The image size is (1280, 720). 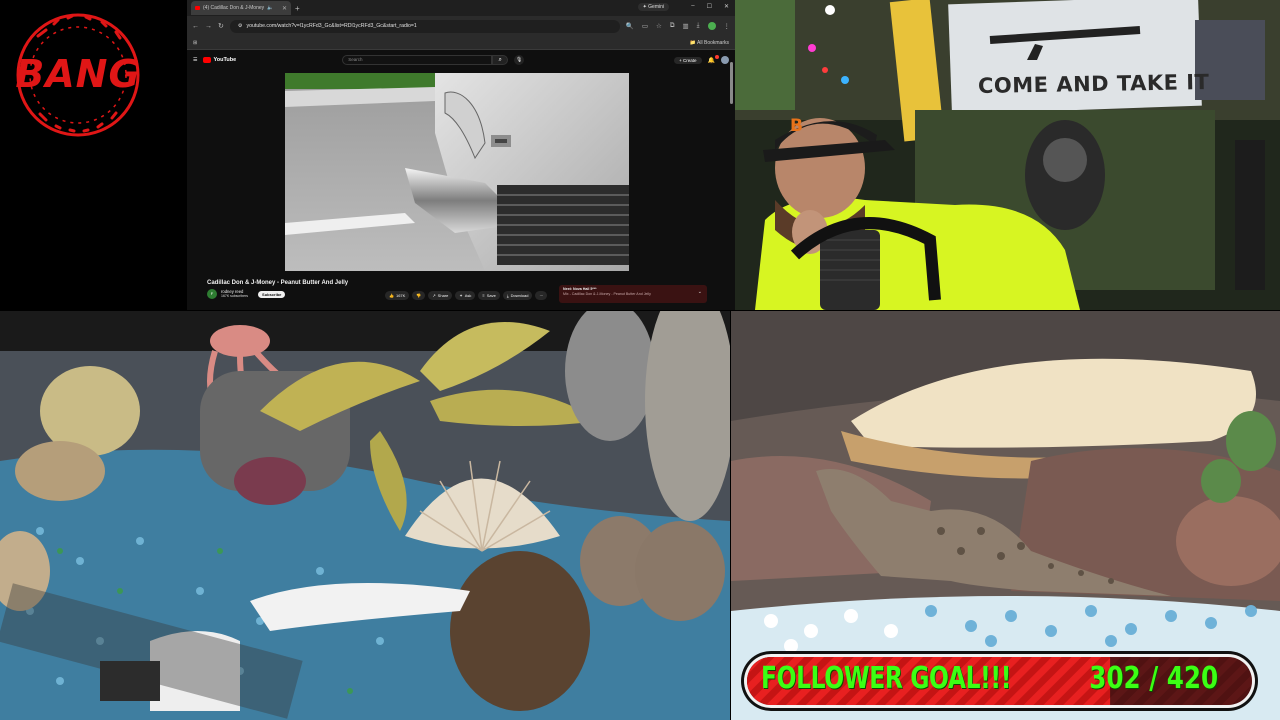 What do you see at coordinates (92, 155) in the screenshot?
I see `bang-logo: BANG` at bounding box center [92, 155].